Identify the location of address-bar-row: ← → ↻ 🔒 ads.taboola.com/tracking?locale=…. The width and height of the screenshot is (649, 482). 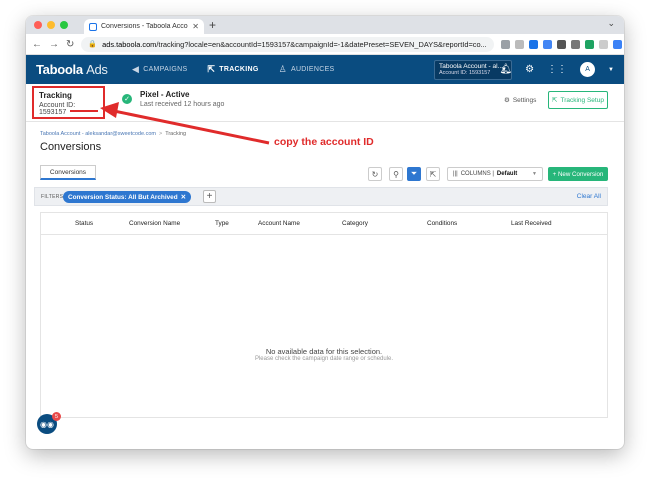
(325, 44).